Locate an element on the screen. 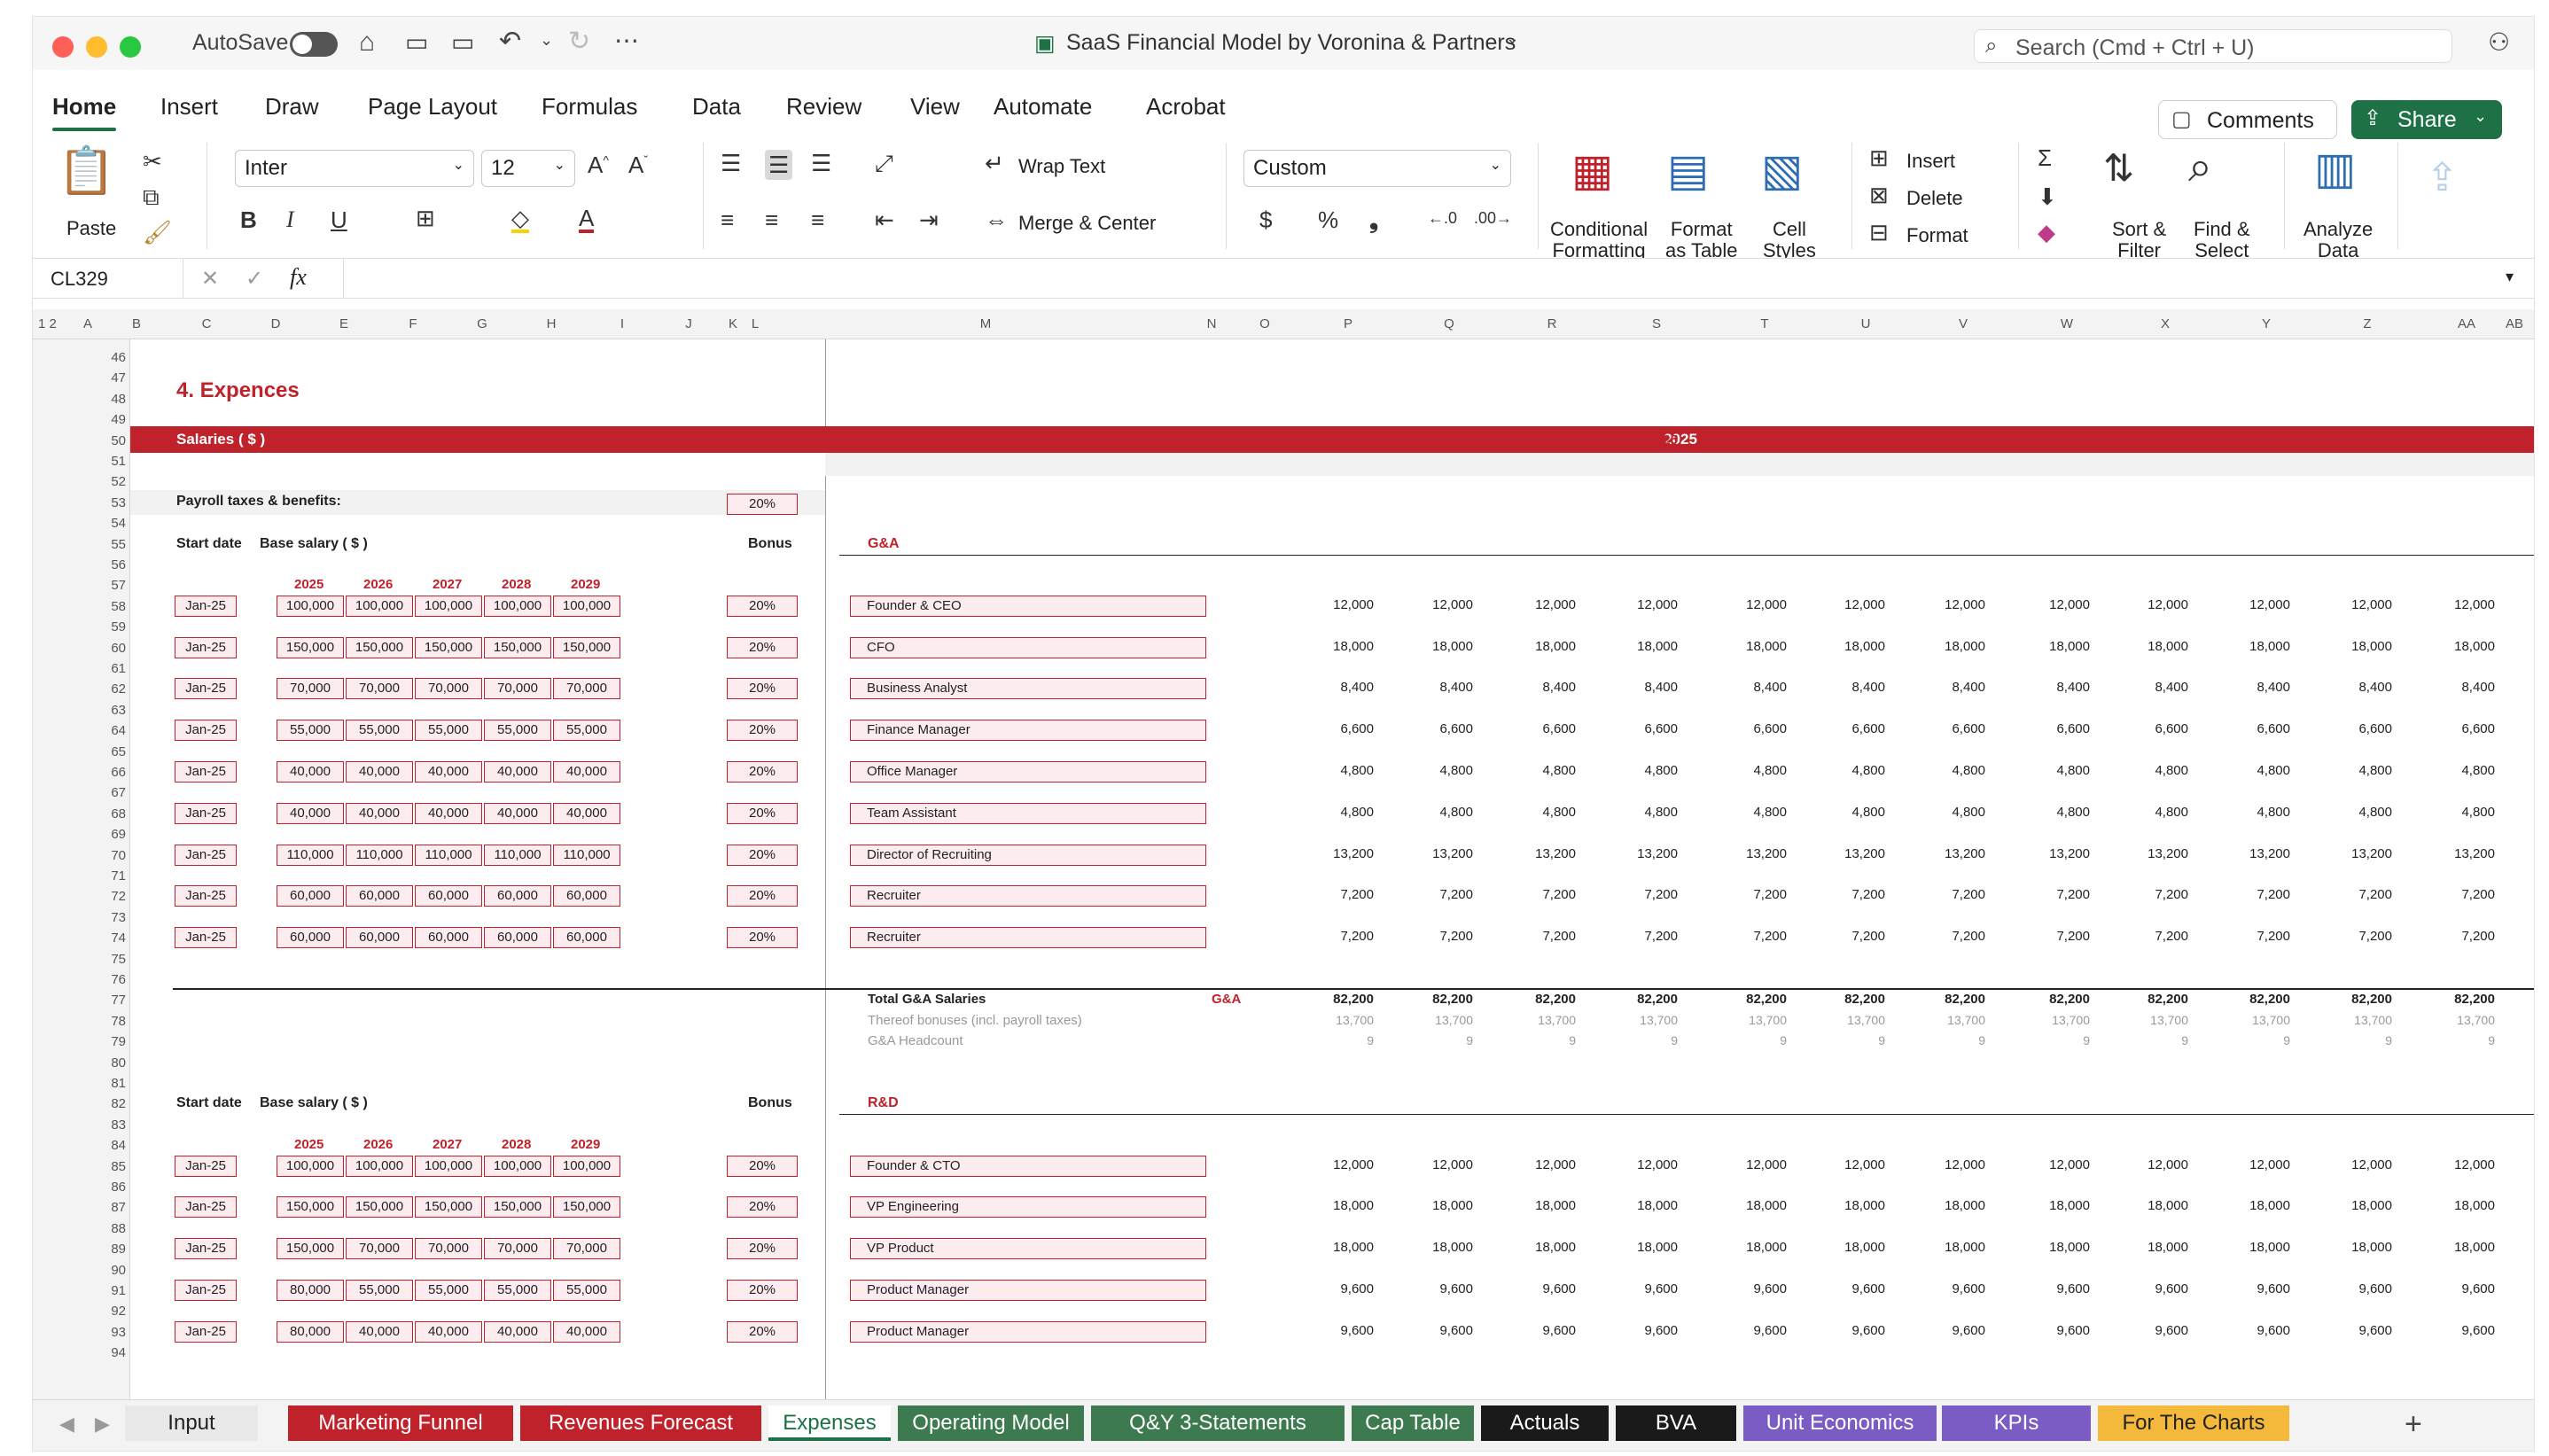 The width and height of the screenshot is (2549, 1456). function-icon: fx is located at coordinates (299, 277).